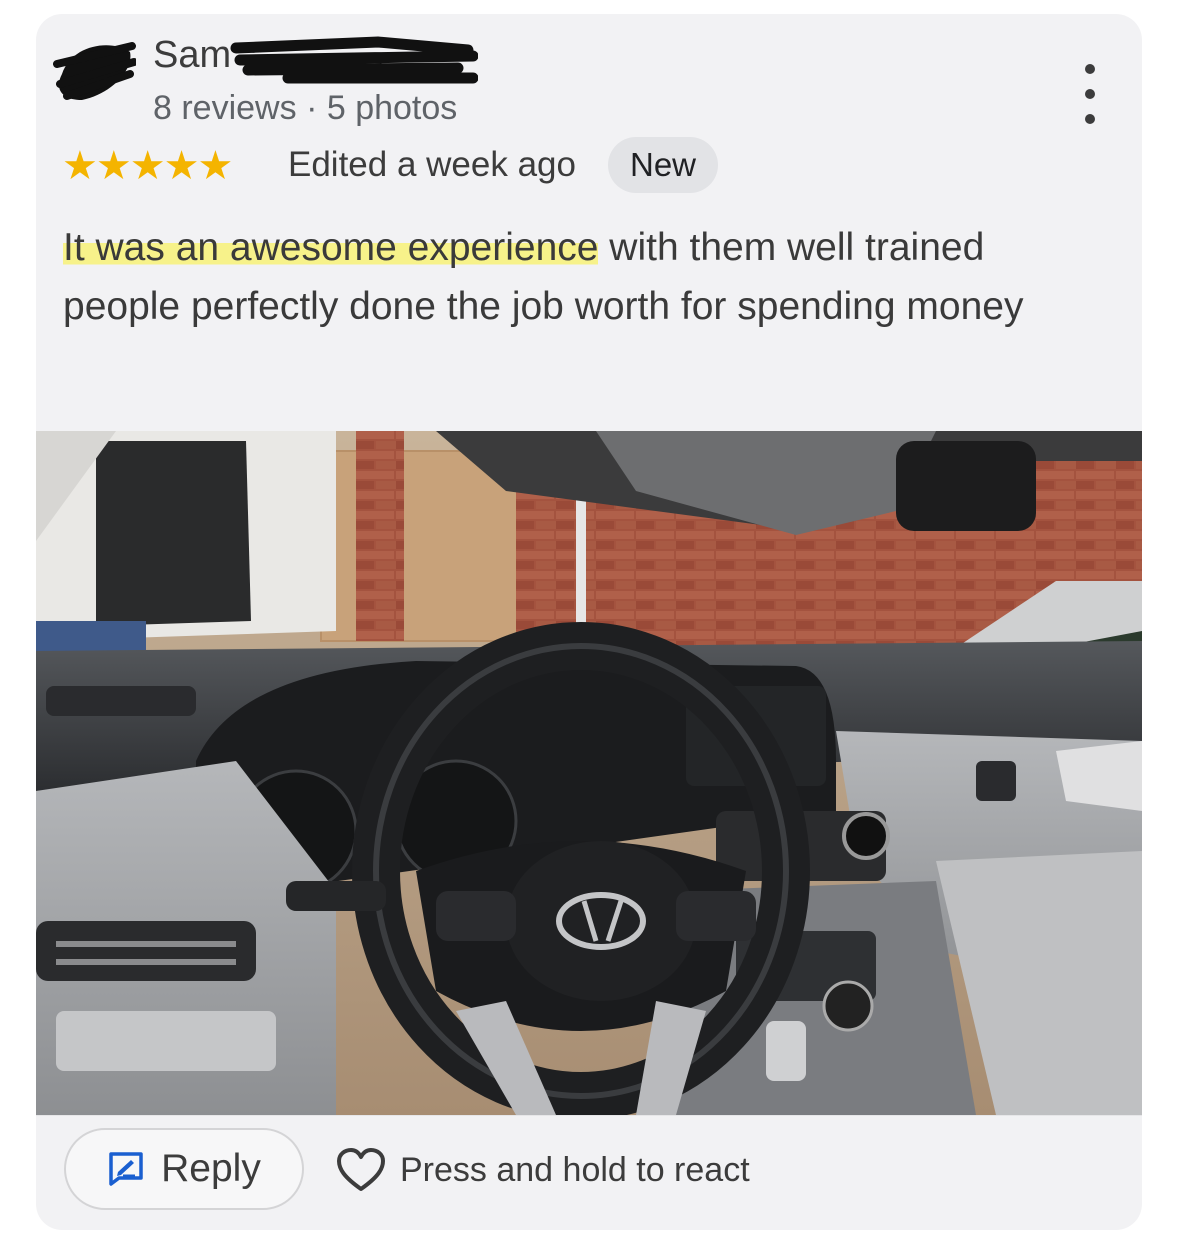  What do you see at coordinates (432, 164) in the screenshot?
I see `edited-timestamp: Edited a week ago` at bounding box center [432, 164].